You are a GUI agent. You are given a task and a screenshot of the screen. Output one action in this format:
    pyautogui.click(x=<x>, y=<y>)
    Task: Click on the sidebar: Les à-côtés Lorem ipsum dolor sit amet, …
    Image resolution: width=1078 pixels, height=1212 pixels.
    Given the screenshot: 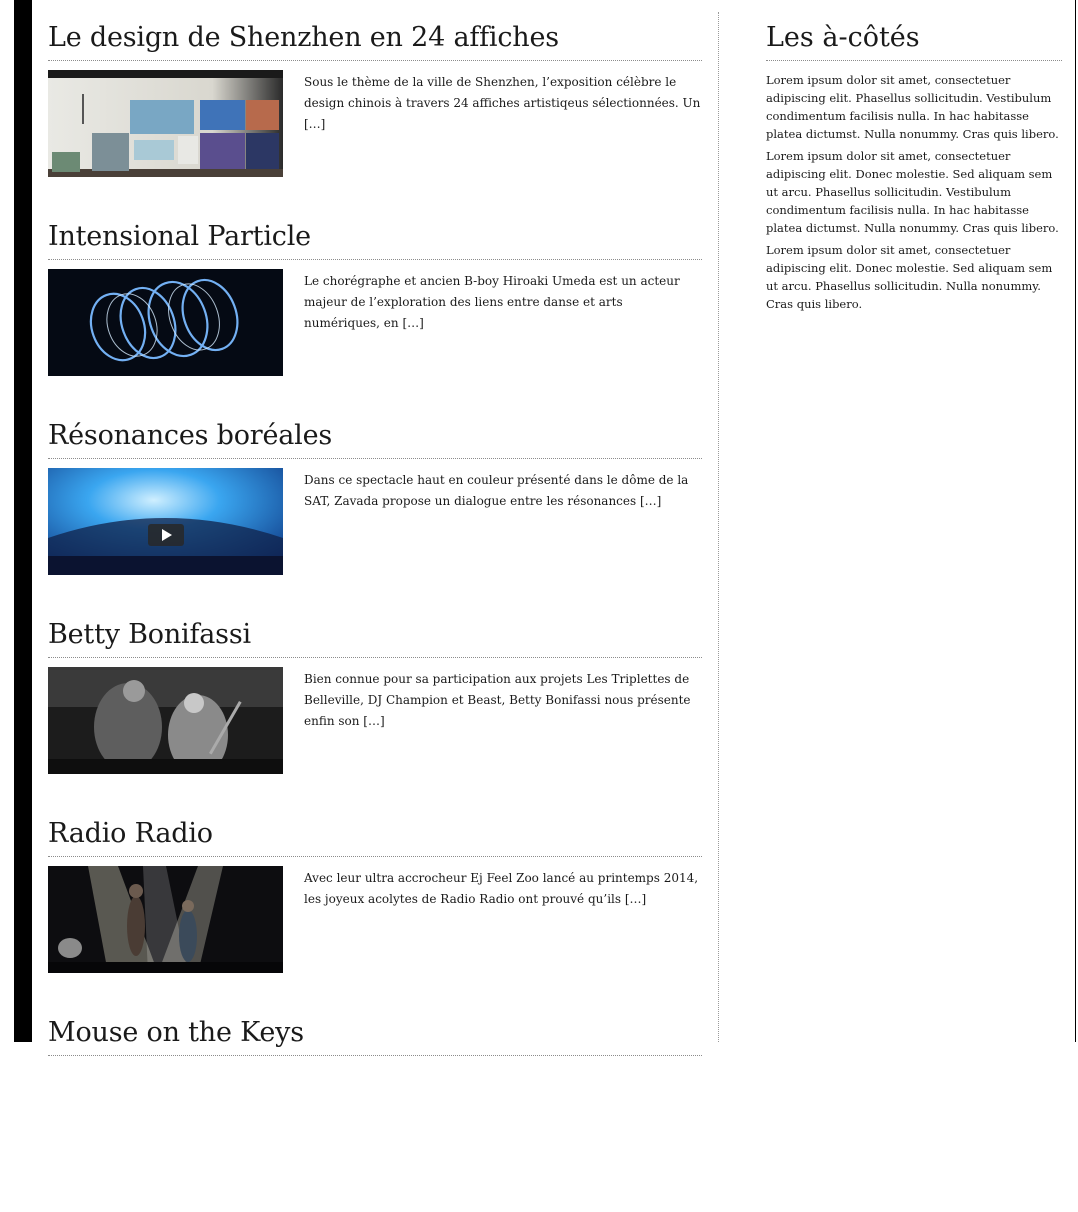 What is the action you would take?
    pyautogui.click(x=914, y=165)
    